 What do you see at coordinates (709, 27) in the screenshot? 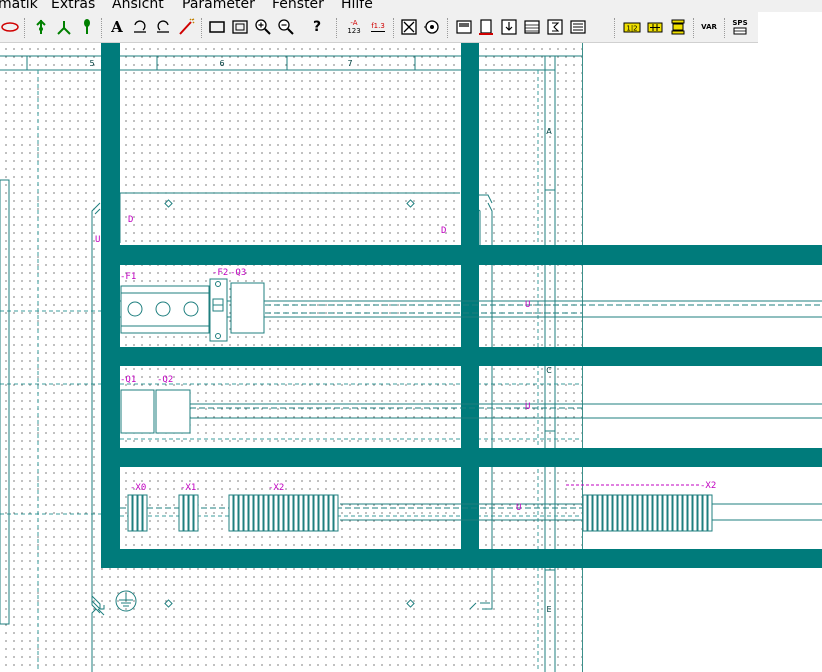
I see `variable-button: VAR` at bounding box center [709, 27].